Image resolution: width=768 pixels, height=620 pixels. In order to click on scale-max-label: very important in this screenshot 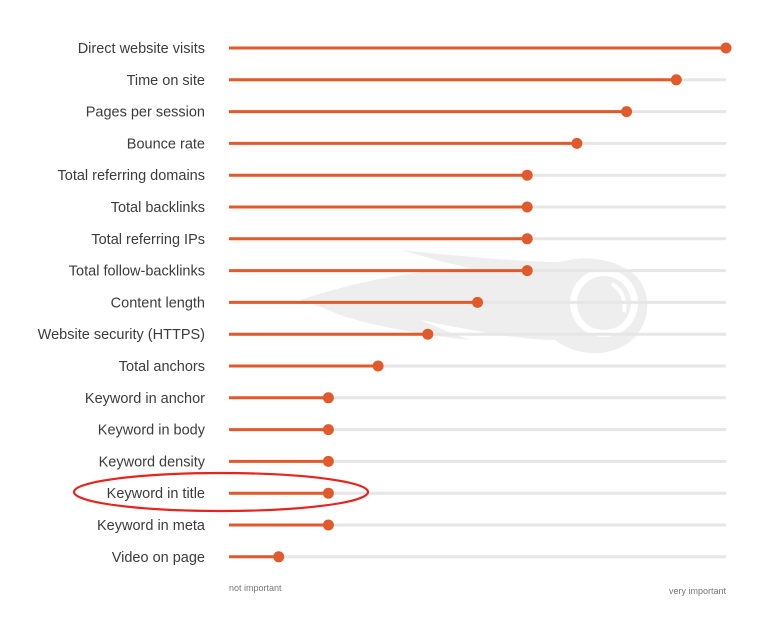, I will do `click(698, 591)`.